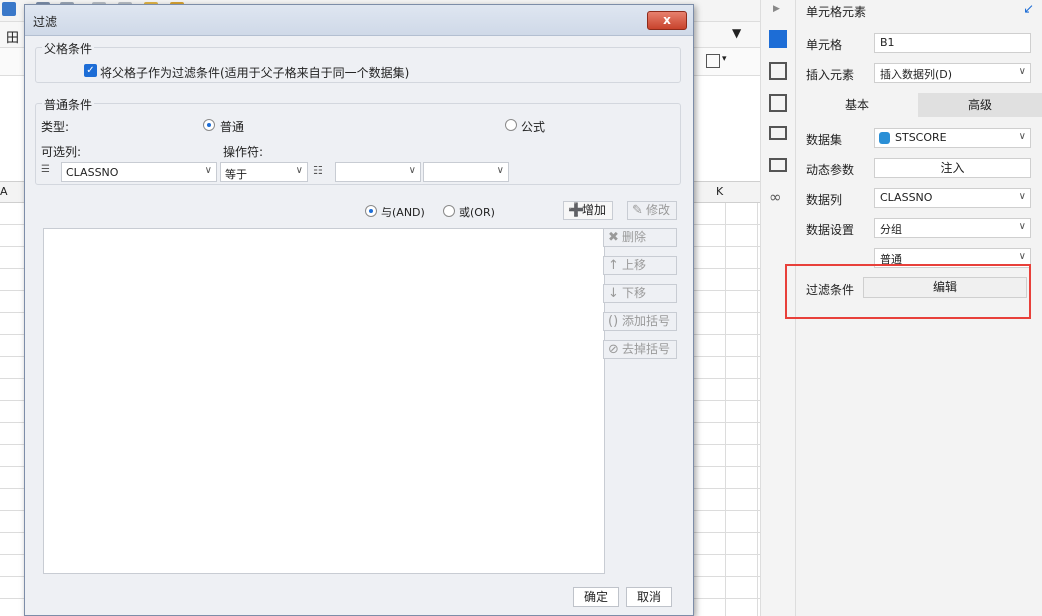 This screenshot has height=616, width=1042. I want to click on table-icon: 田, so click(12, 36).